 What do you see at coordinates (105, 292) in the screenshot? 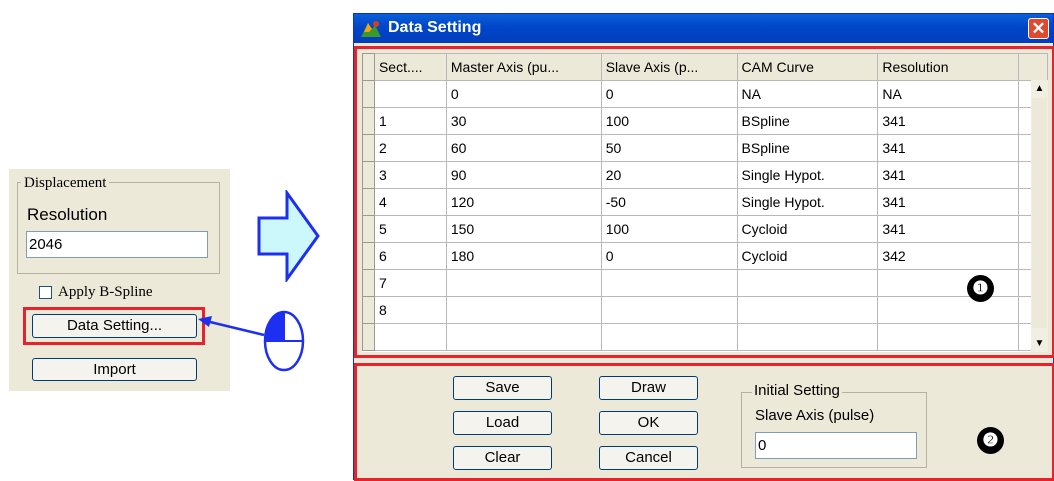
I see `apply-bspline-label: Apply B-Spline` at bounding box center [105, 292].